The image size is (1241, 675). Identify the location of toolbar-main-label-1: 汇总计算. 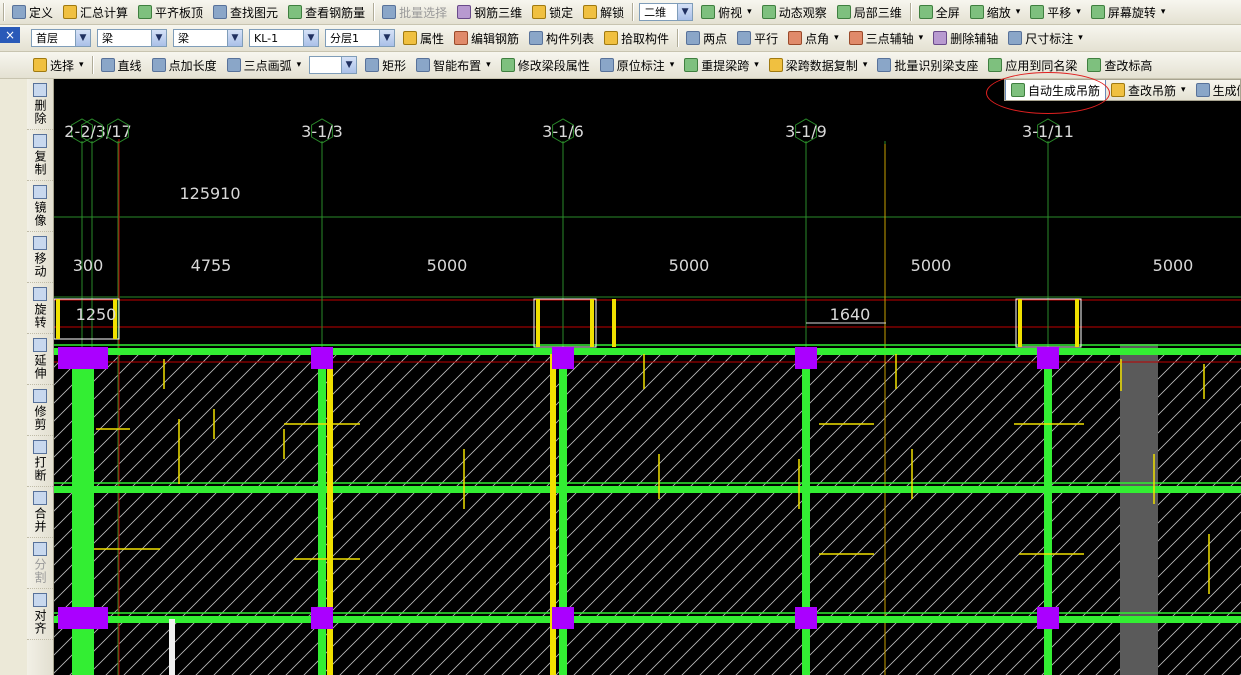
(104, 12).